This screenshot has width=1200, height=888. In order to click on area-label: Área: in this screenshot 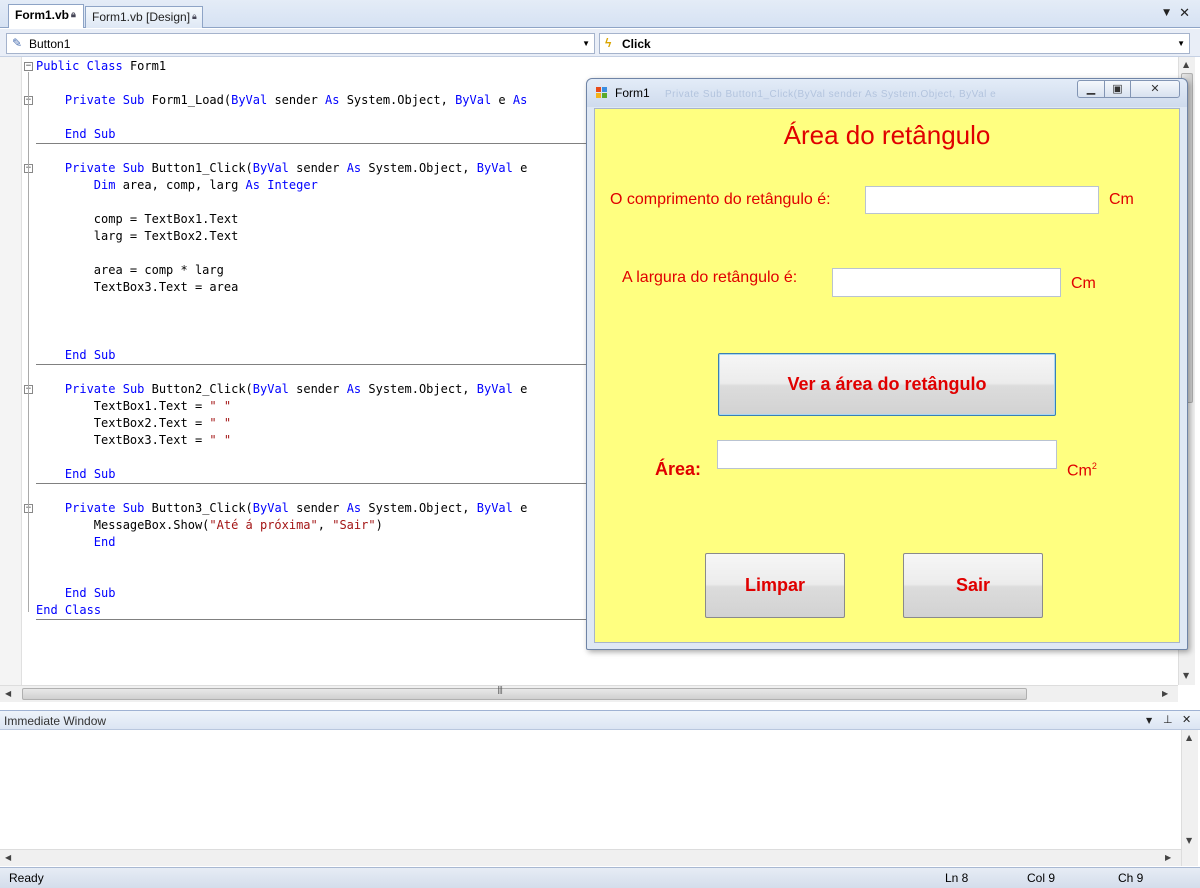, I will do `click(678, 469)`.